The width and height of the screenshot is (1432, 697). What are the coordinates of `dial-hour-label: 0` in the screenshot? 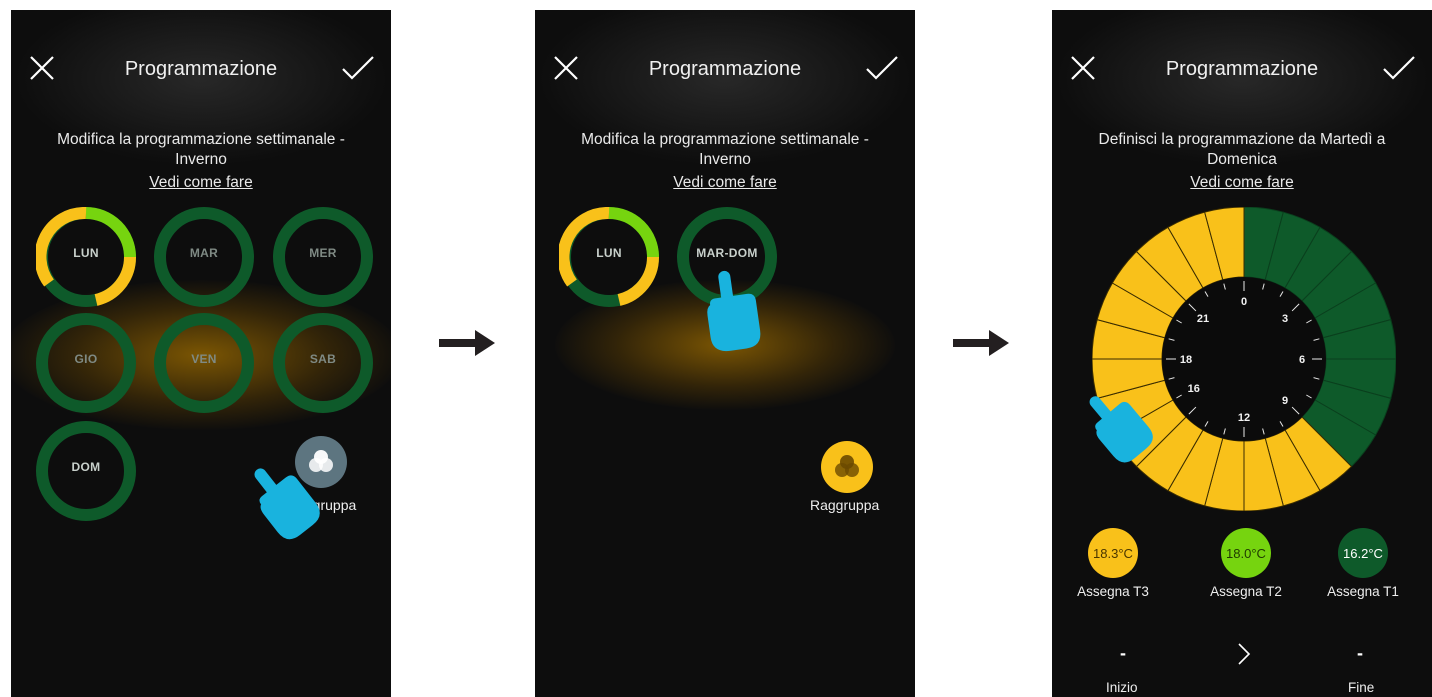 It's located at (1244, 302).